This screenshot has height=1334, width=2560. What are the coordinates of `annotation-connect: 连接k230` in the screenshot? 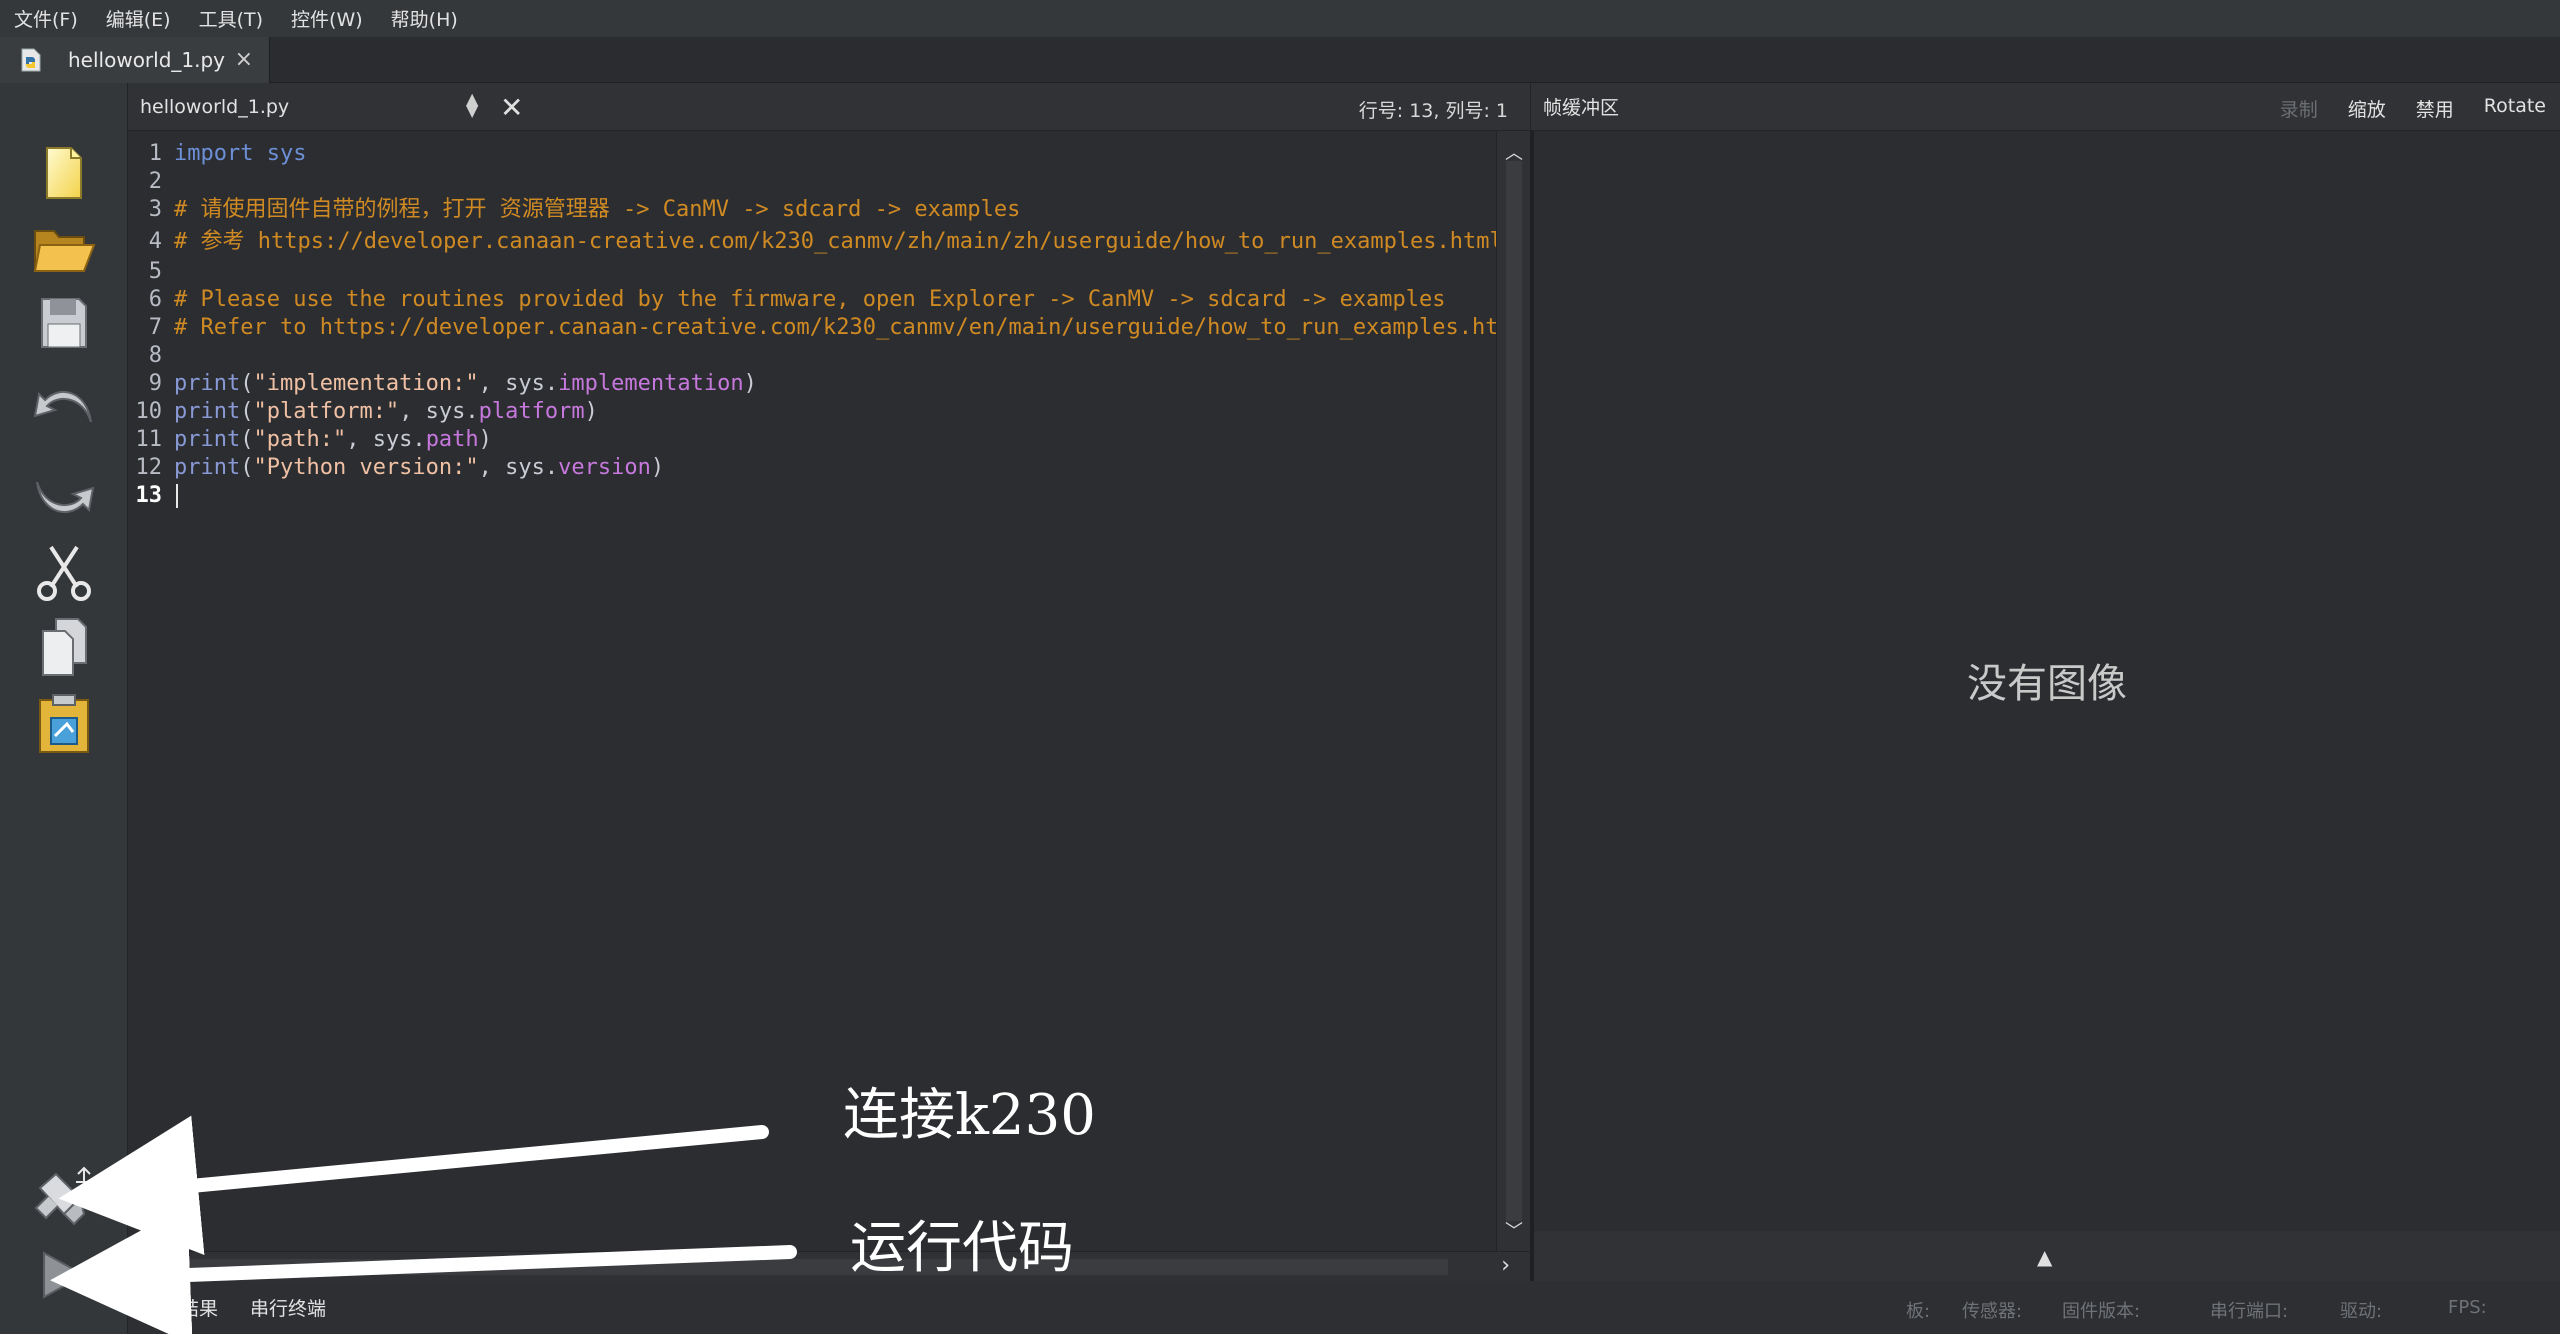 It's located at (969, 1115).